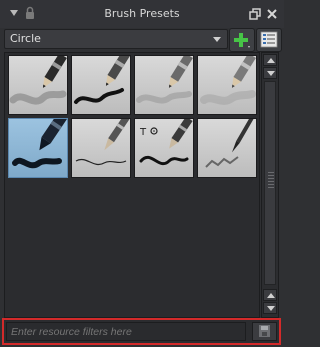  I want to click on scroll-up-button-bottom, so click(270, 295).